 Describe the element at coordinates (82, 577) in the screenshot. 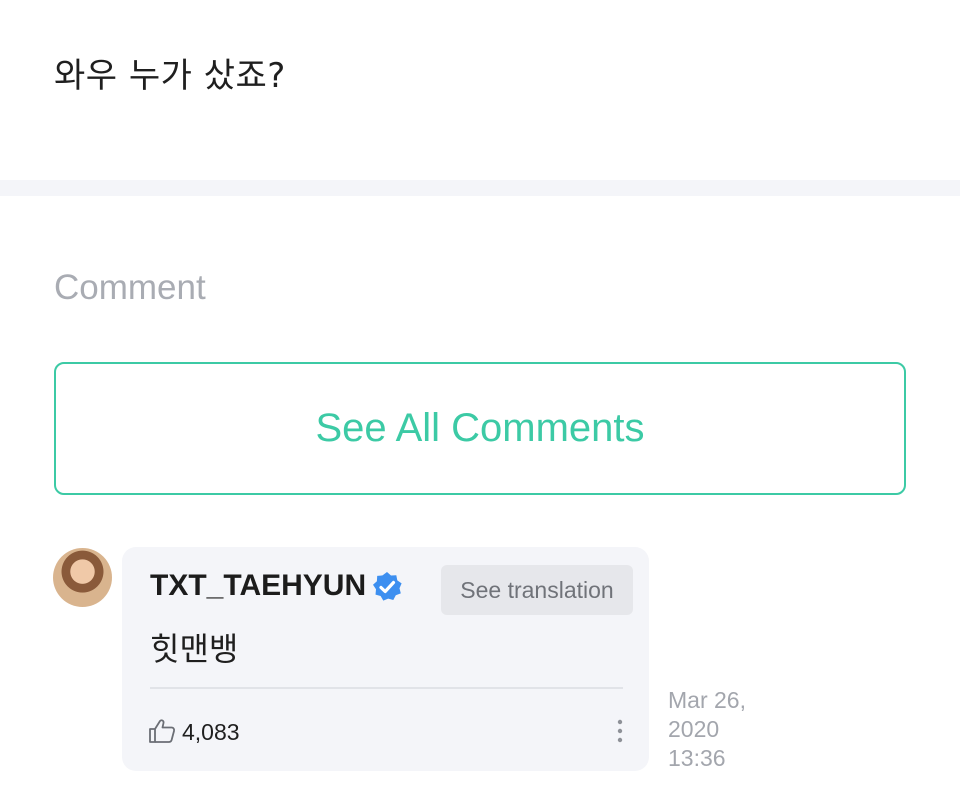

I see `avatar` at that location.